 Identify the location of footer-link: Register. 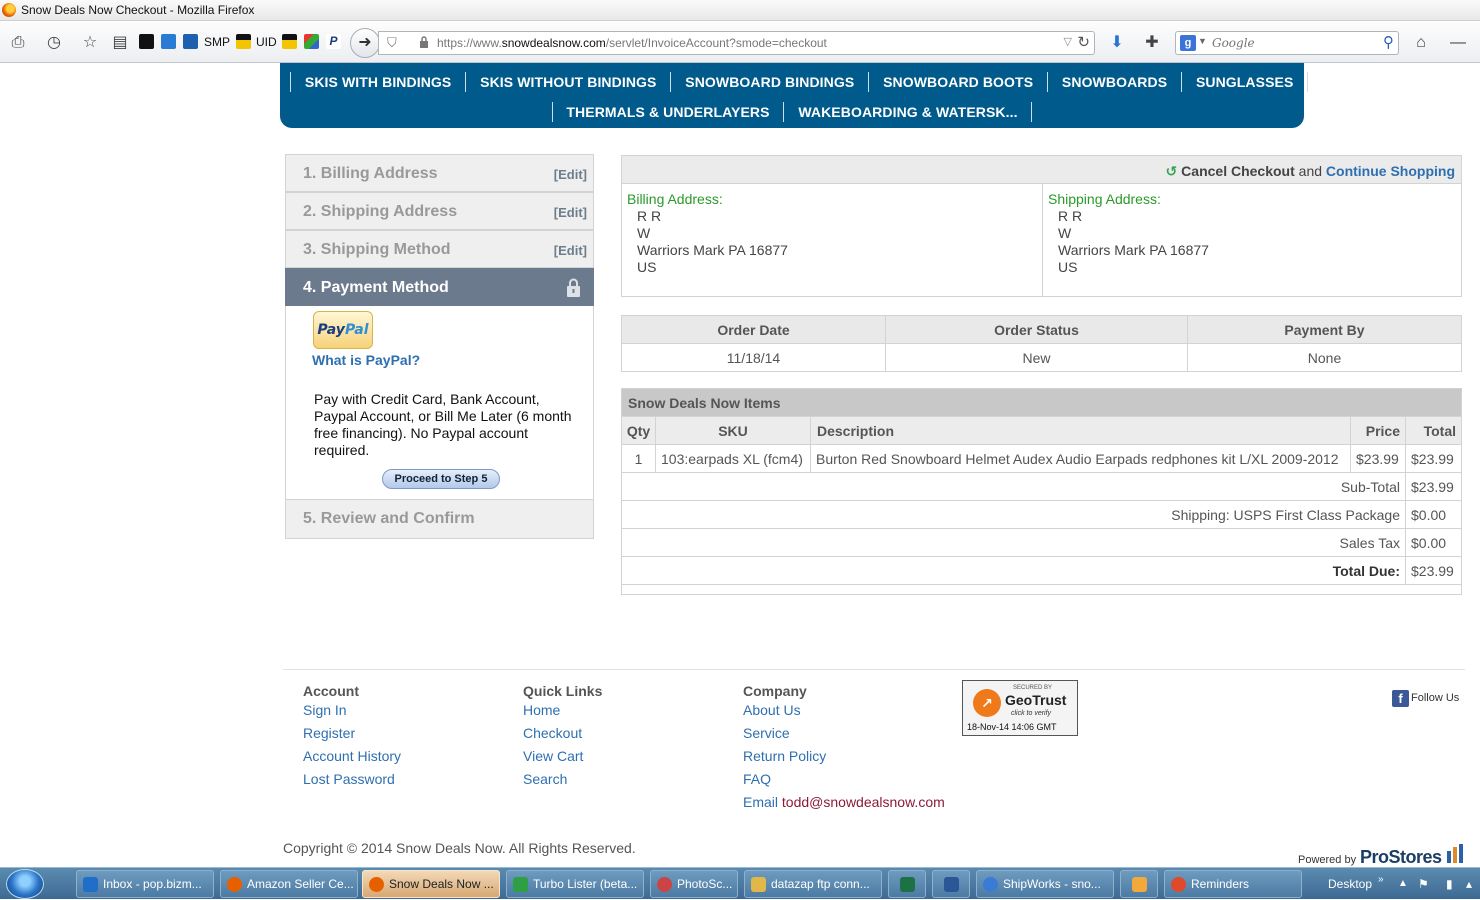
(352, 736).